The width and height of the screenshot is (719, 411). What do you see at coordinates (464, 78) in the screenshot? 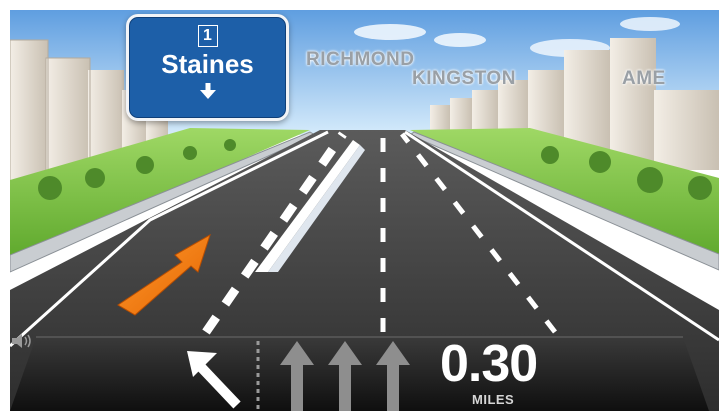
I see `direction-label: KINGSTON` at bounding box center [464, 78].